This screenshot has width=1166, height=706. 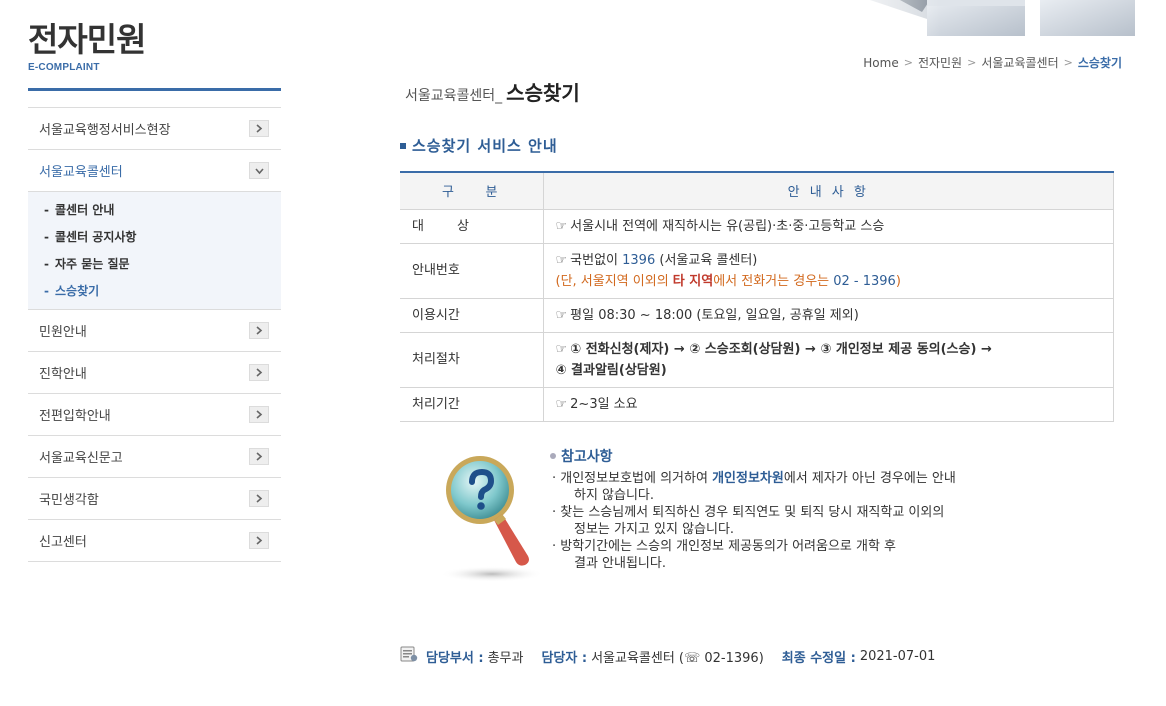 I want to click on sidebar-subtitle: E-COMPLAINT, so click(x=64, y=67).